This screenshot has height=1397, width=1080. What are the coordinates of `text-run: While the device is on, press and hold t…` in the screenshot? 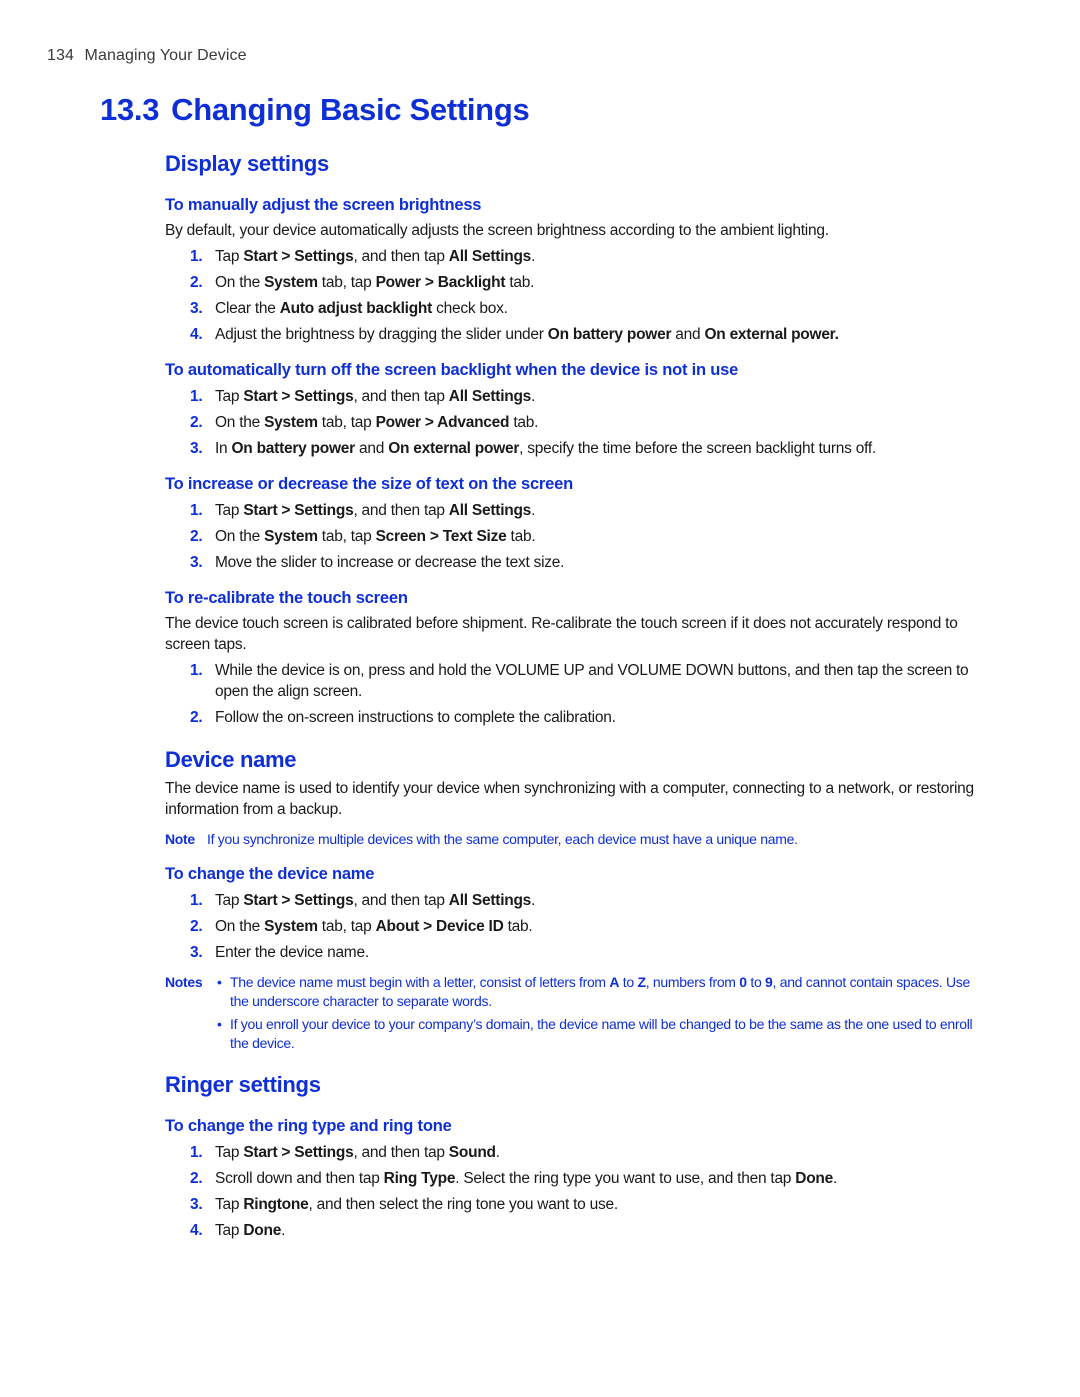 It's located at (592, 681).